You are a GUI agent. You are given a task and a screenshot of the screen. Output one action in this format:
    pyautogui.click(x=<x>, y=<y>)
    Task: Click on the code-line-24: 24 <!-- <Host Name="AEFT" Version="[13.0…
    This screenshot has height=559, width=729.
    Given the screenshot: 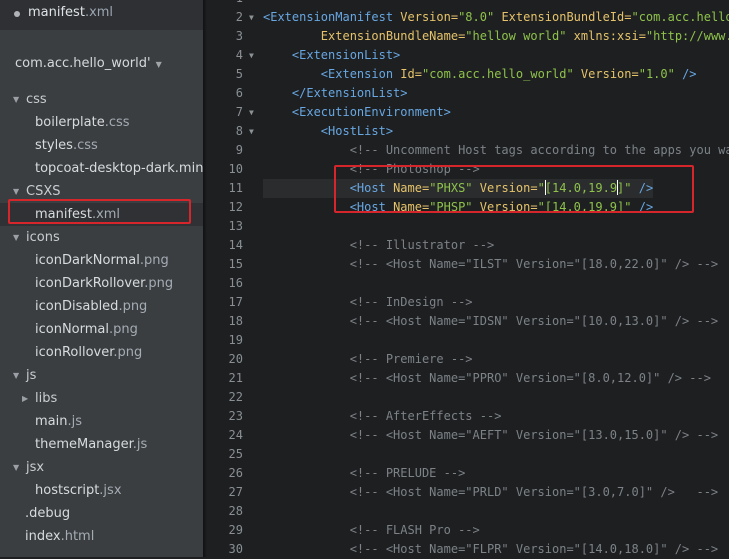 What is the action you would take?
    pyautogui.click(x=468, y=435)
    